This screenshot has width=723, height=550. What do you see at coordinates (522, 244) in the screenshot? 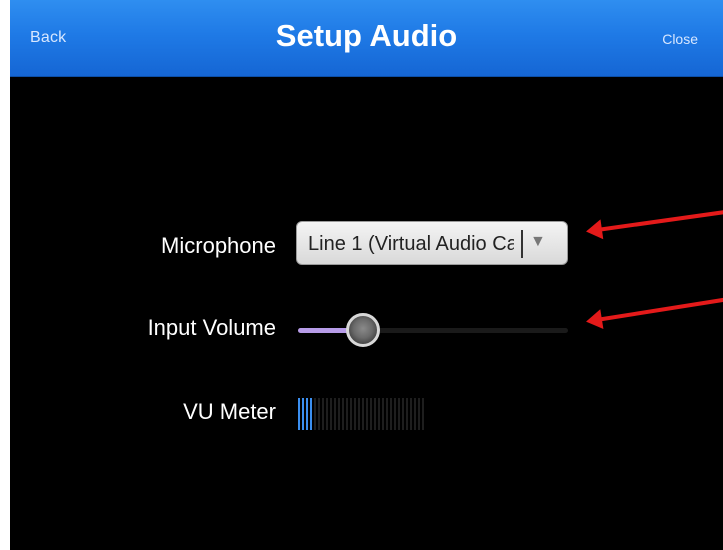
I see `select-divider` at bounding box center [522, 244].